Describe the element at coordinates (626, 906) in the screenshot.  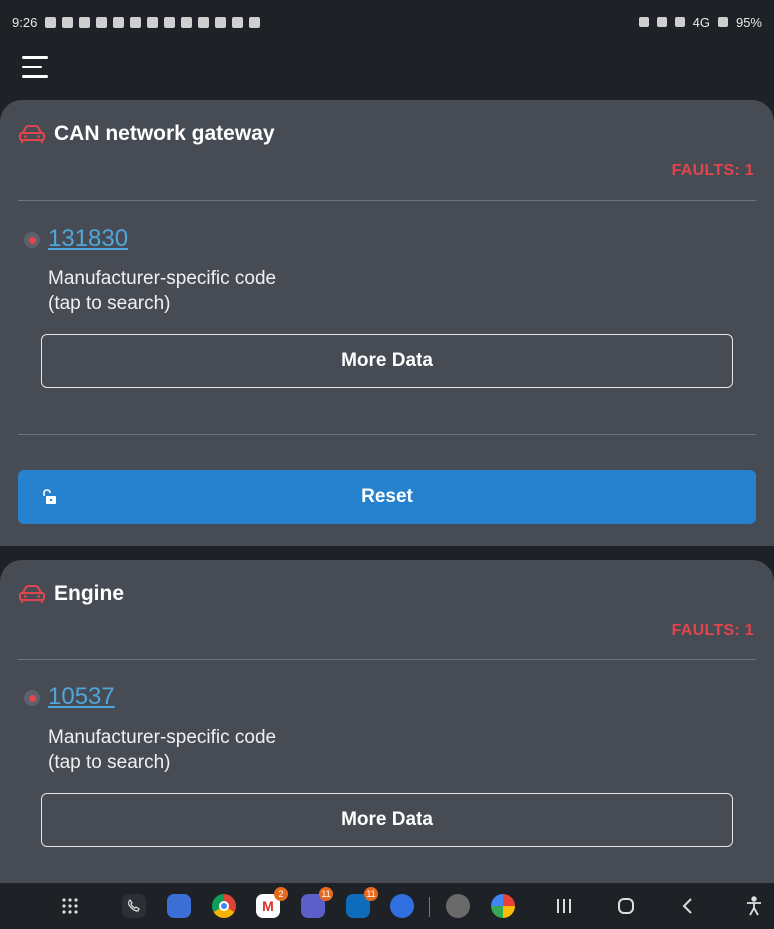
I see `home-icon` at that location.